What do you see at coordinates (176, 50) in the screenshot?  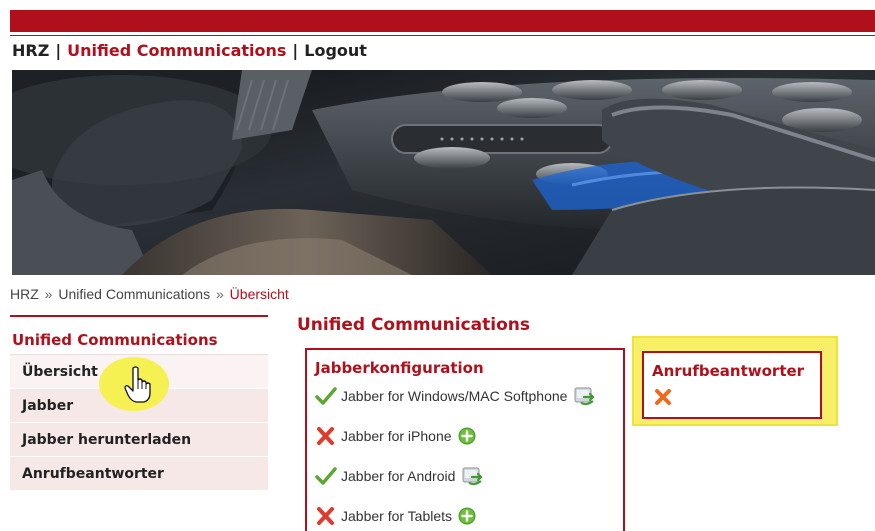 I see `nav-link-unified-communications: Unified Communications` at bounding box center [176, 50].